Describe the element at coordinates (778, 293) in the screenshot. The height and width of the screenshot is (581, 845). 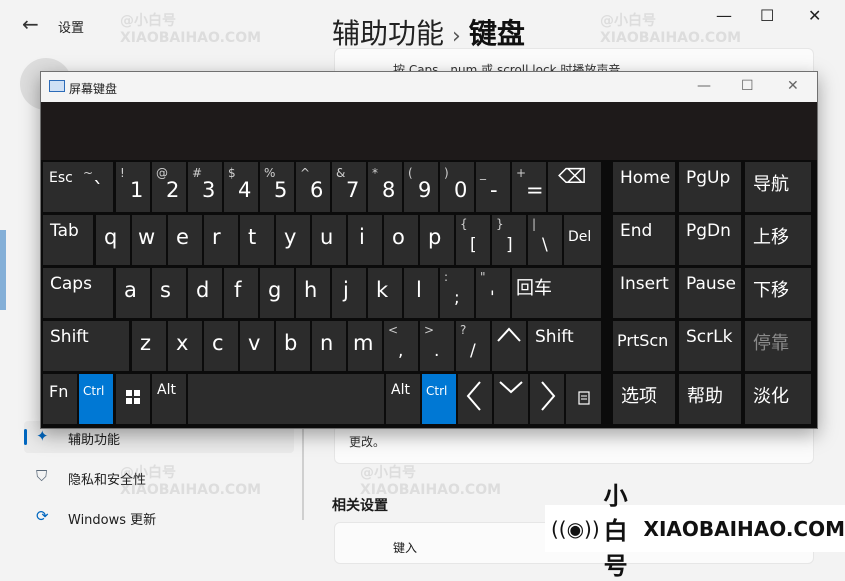
I see `key-move-down: 下移` at that location.